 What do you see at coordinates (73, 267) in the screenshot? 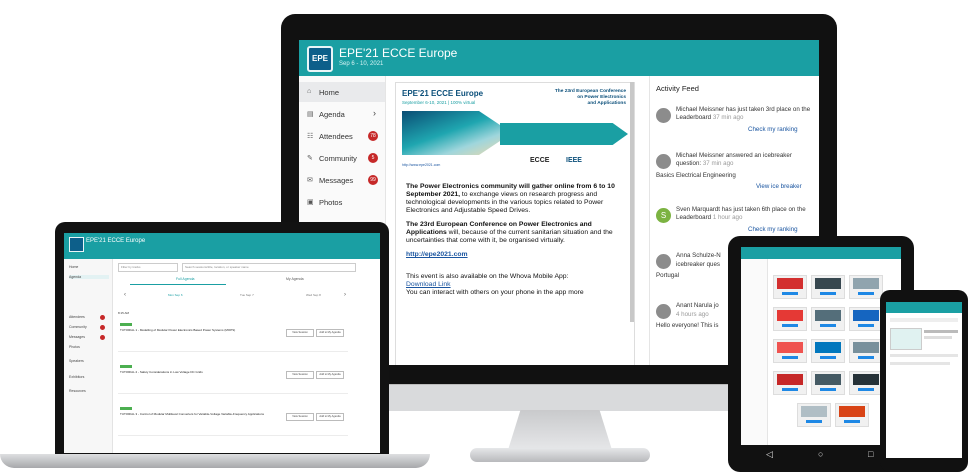
I see `sidebar-item-home: Home` at bounding box center [73, 267].